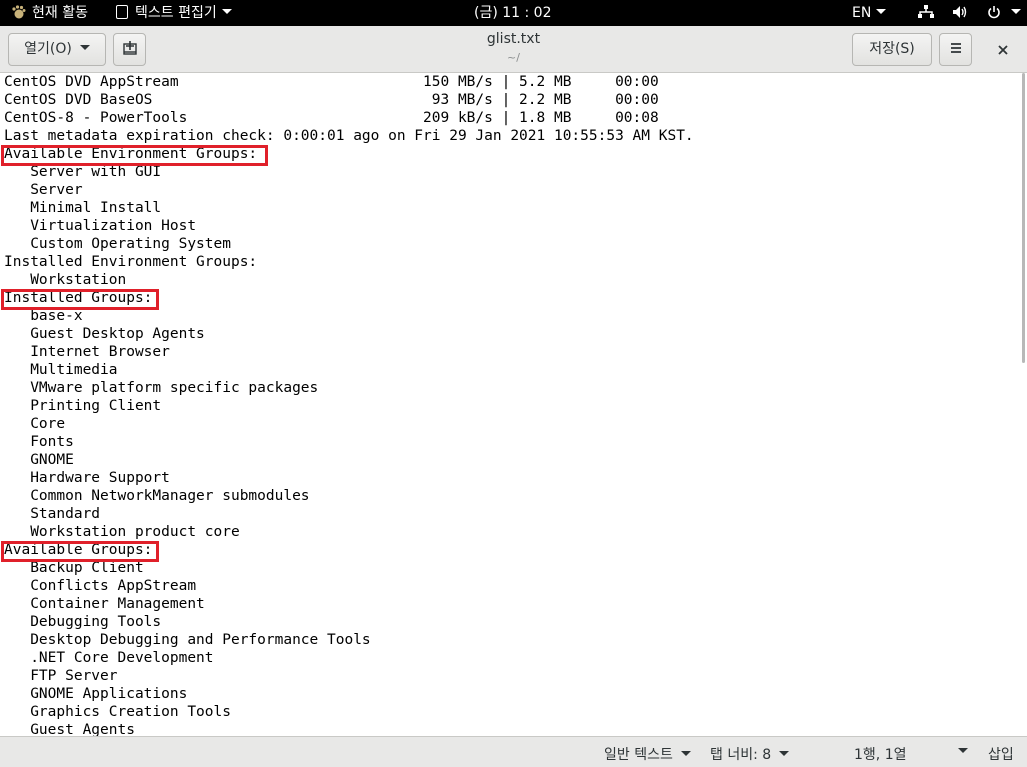  What do you see at coordinates (61, 676) in the screenshot?
I see `text-line: FTP Server` at bounding box center [61, 676].